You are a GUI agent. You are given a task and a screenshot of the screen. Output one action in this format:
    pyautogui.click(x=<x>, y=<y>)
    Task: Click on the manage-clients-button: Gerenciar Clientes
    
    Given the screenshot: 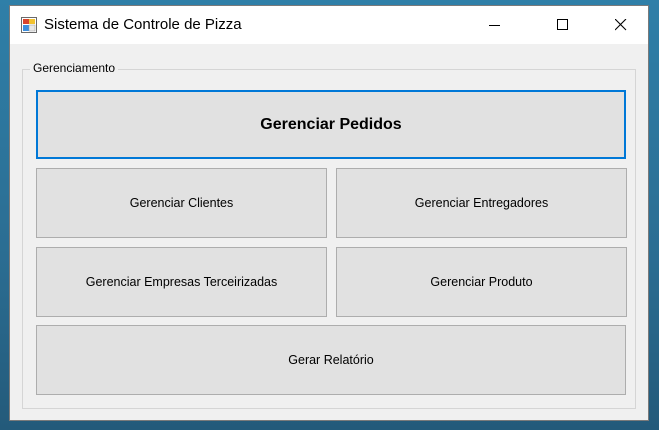 What is the action you would take?
    pyautogui.click(x=181, y=203)
    